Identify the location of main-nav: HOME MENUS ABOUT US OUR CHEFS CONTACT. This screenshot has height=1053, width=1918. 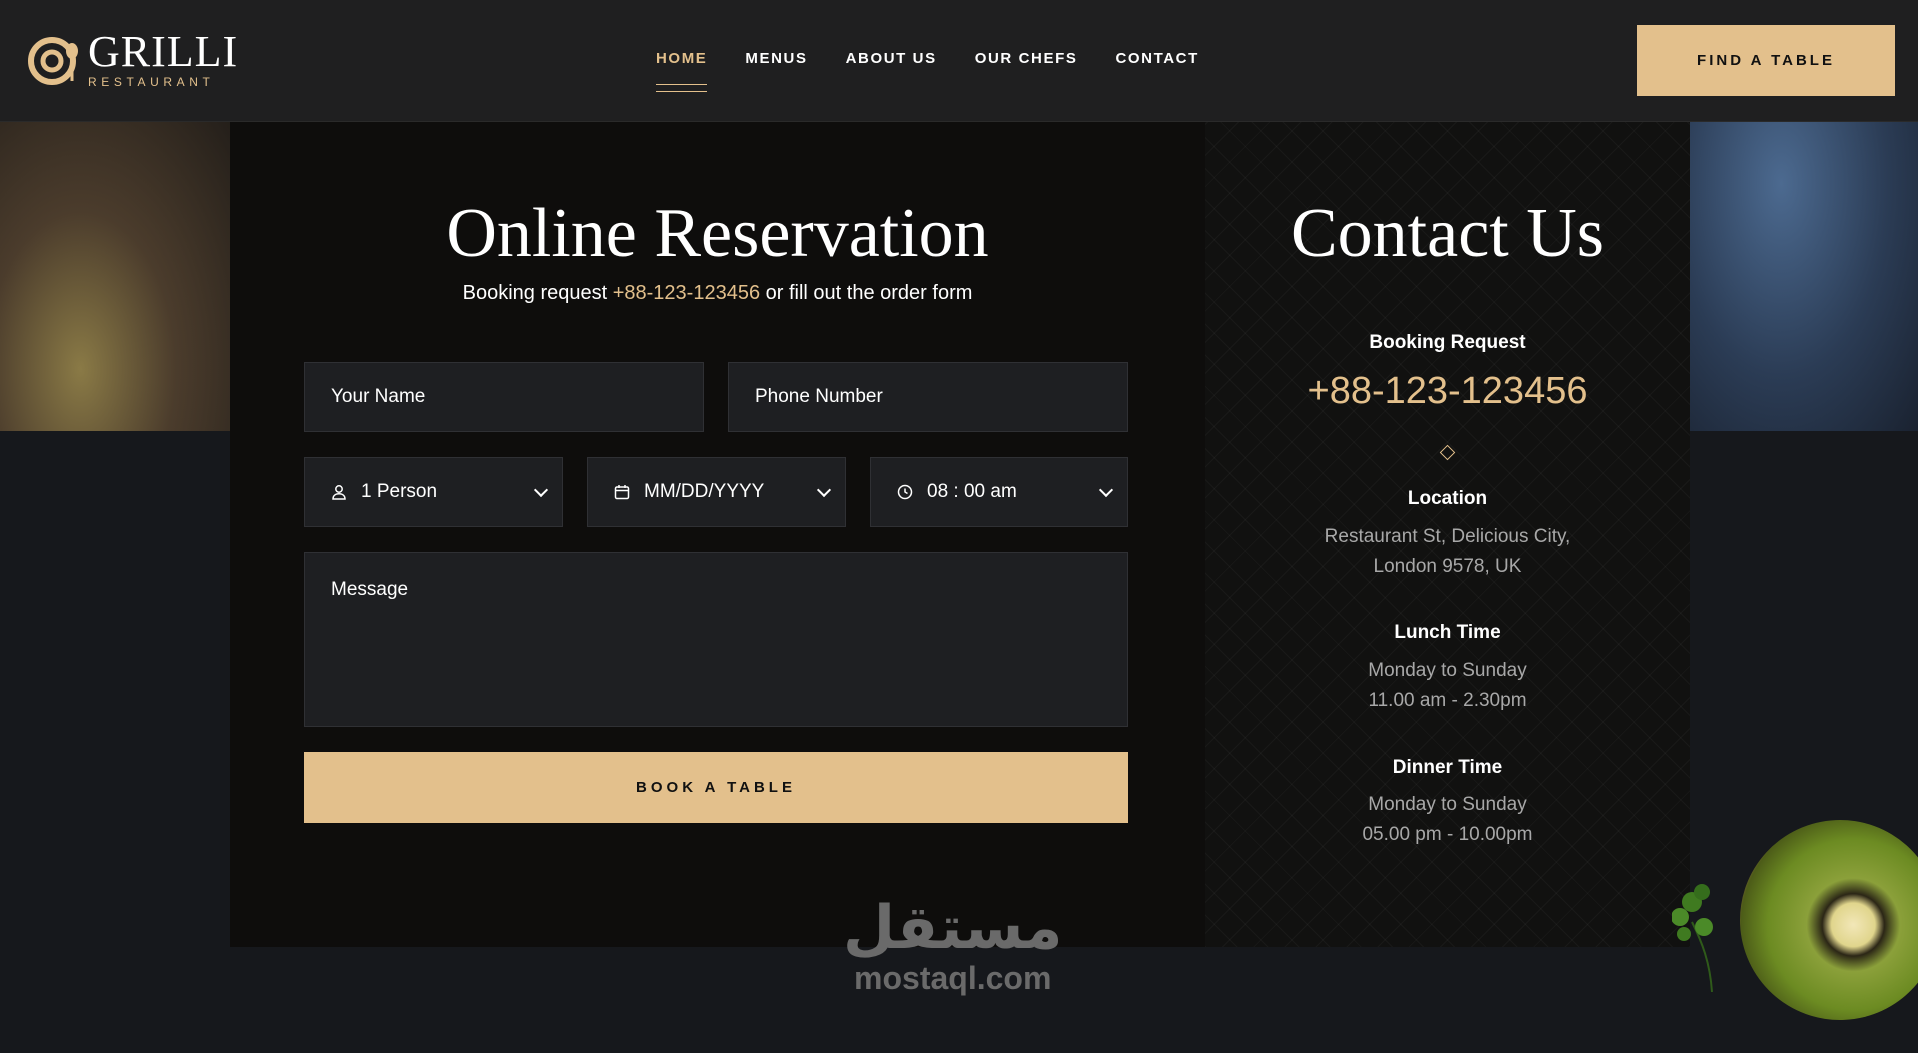
(946, 71).